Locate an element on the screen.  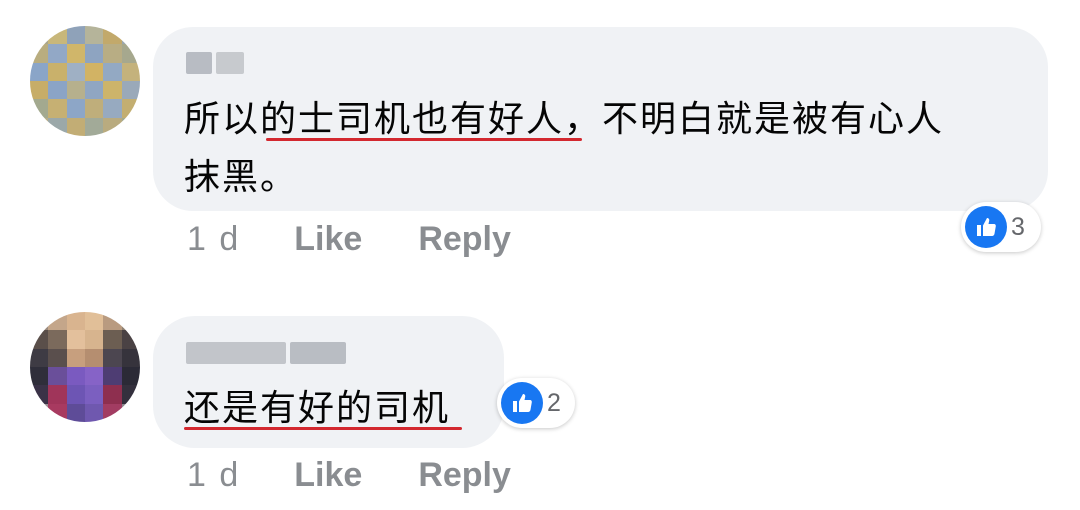
avatar is located at coordinates (85, 367).